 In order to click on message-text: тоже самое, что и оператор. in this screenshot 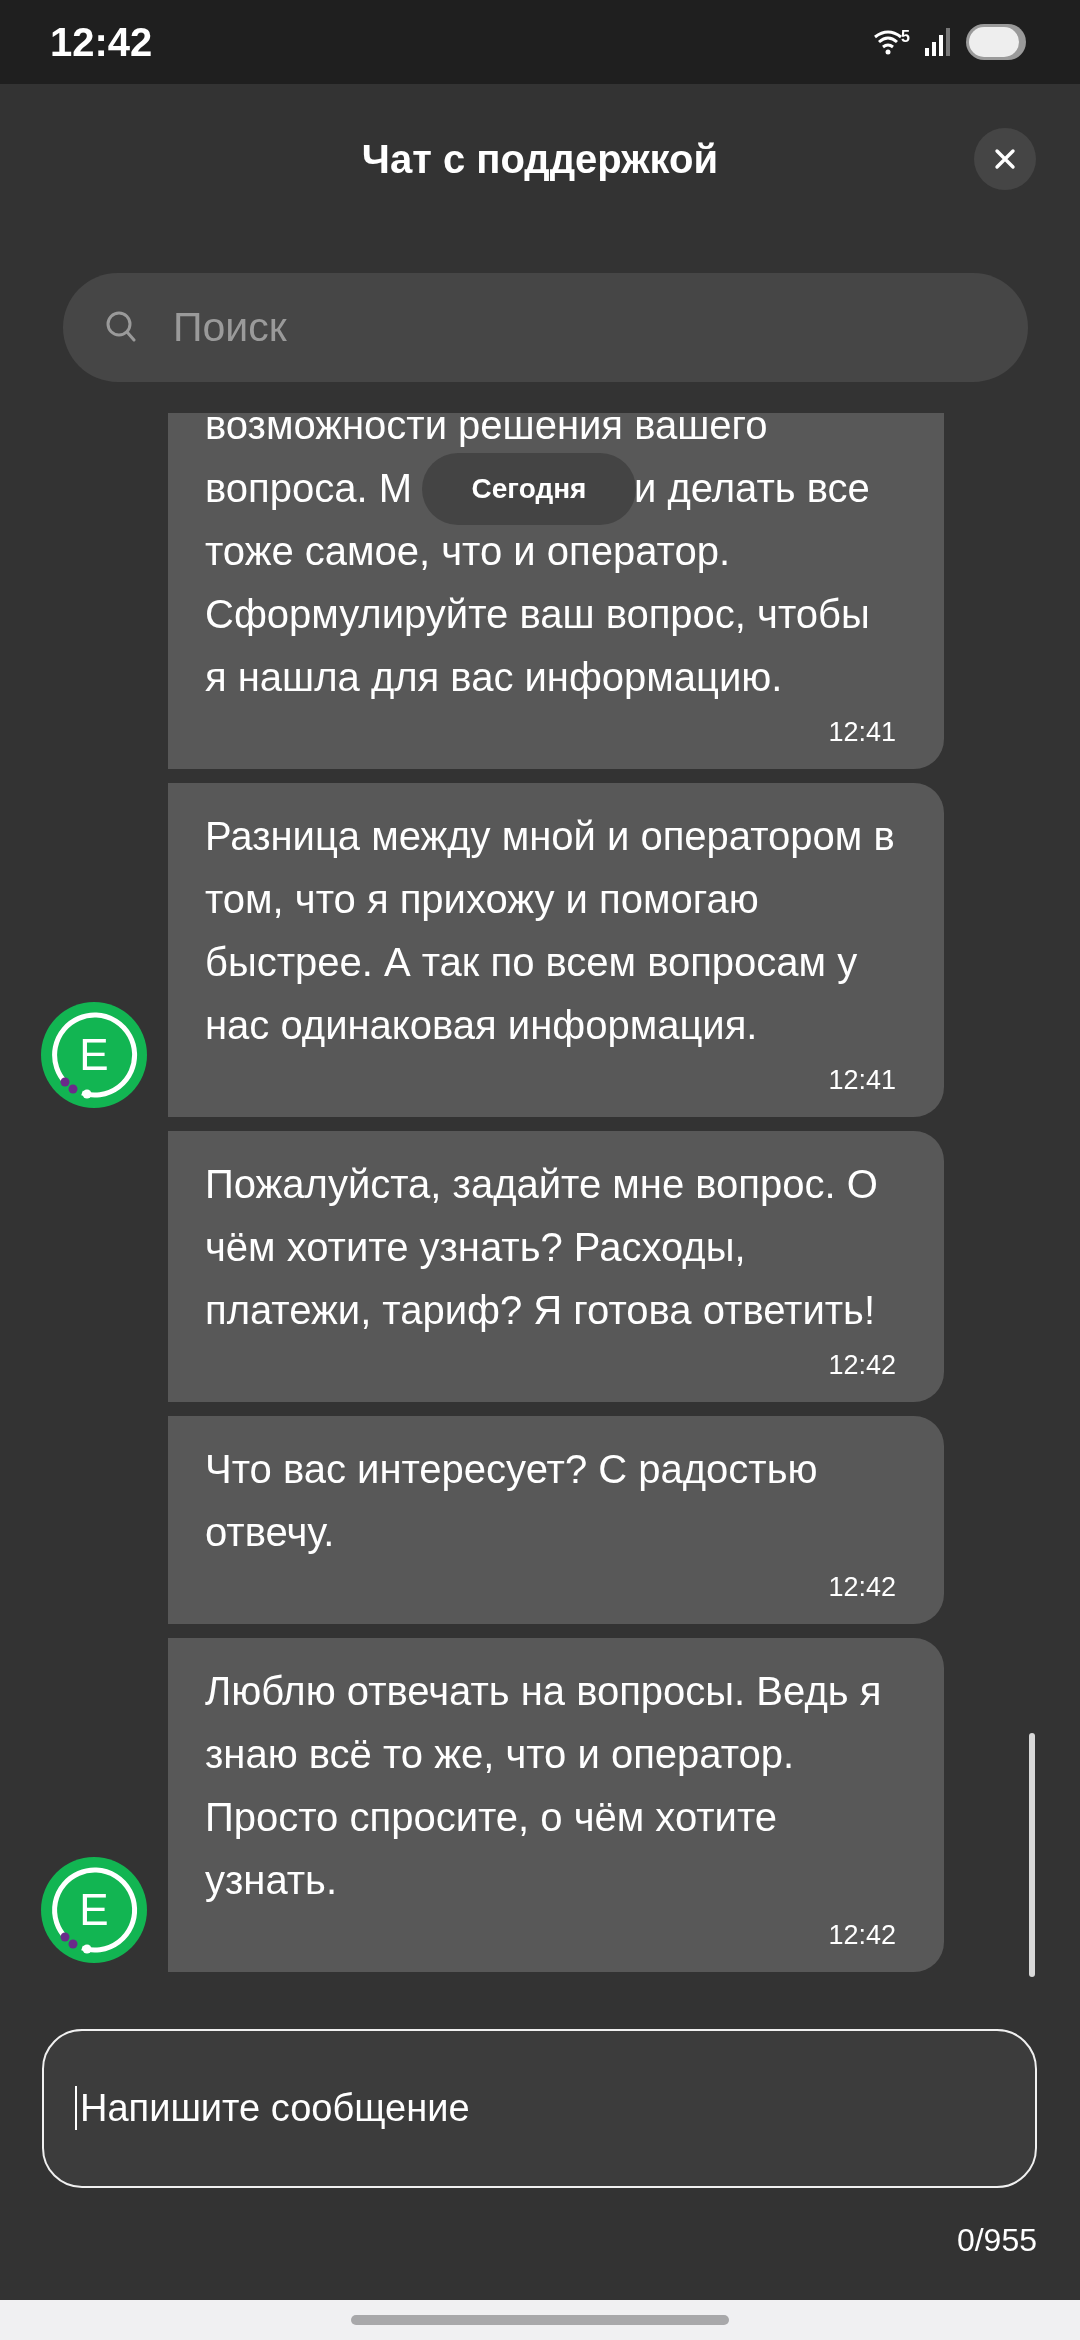, I will do `click(468, 551)`.